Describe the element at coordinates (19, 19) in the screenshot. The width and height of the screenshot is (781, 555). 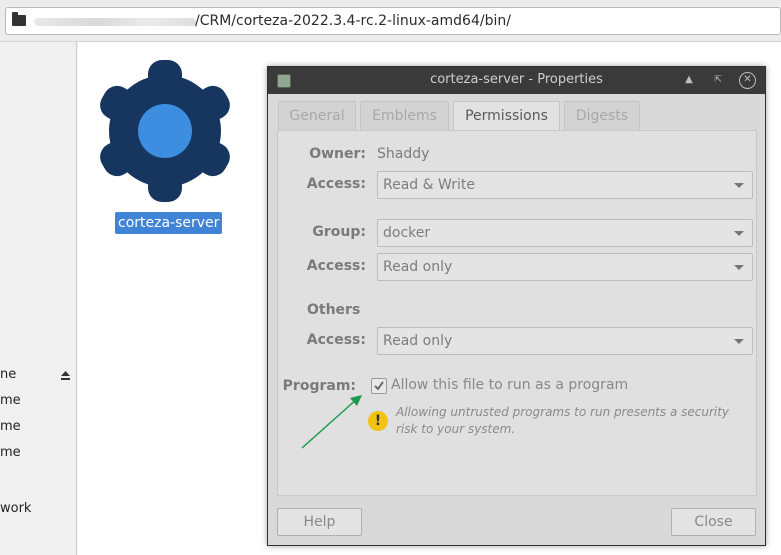
I see `folder-icon` at that location.